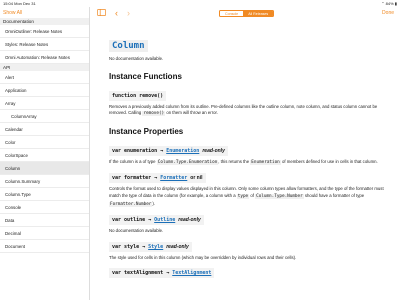  I want to click on segment-console: Console, so click(231, 13).